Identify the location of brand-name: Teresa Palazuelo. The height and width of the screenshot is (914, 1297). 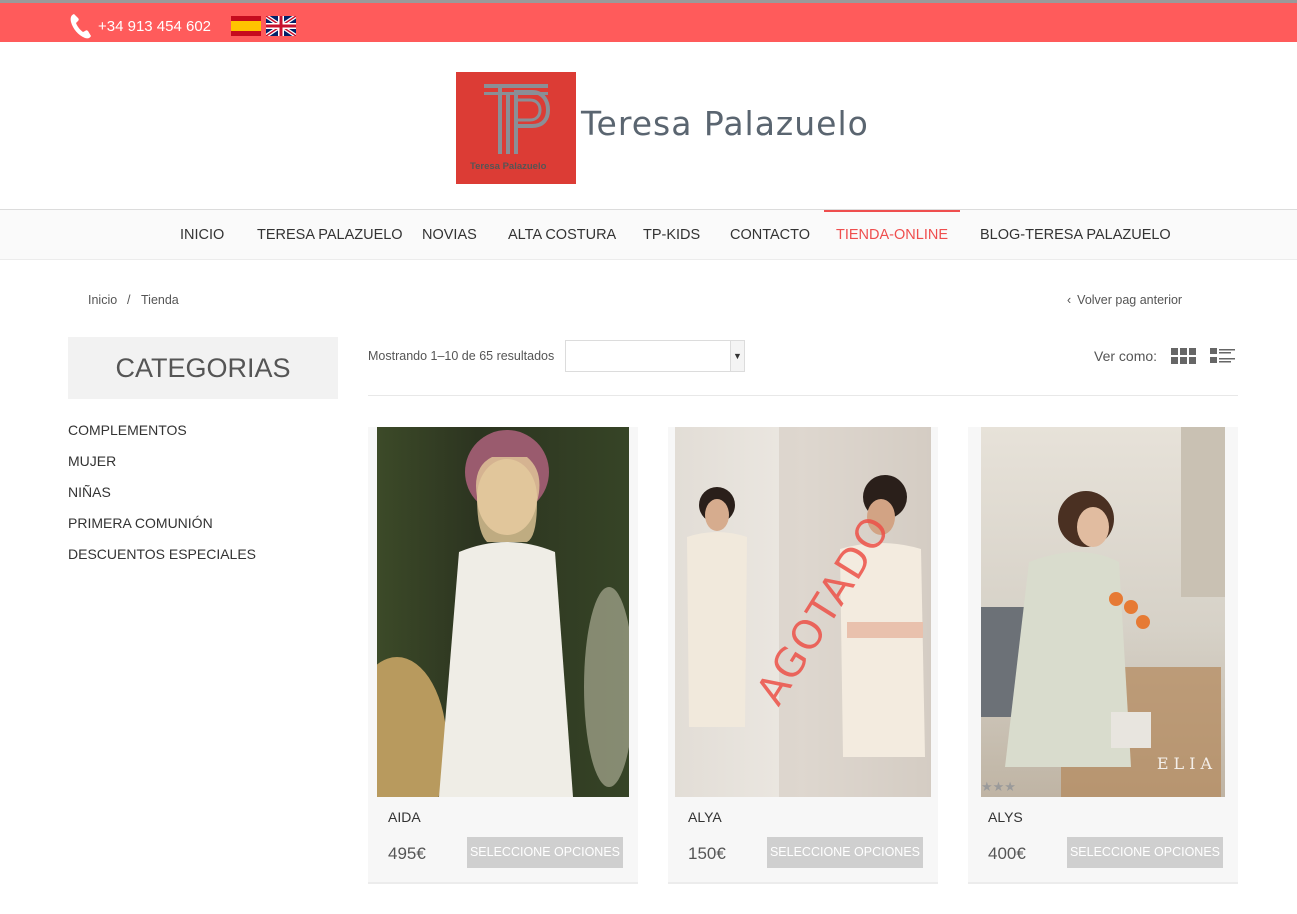
(725, 123).